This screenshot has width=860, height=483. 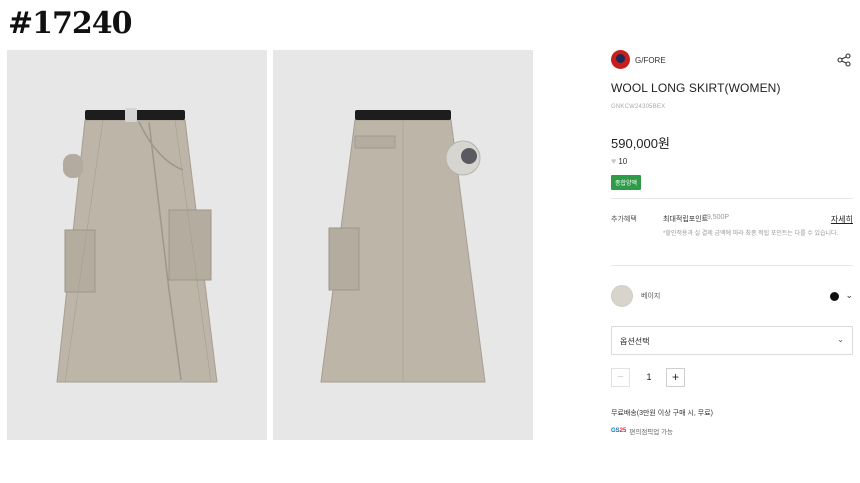 What do you see at coordinates (716, 217) in the screenshot?
I see `points-value: 29,500P` at bounding box center [716, 217].